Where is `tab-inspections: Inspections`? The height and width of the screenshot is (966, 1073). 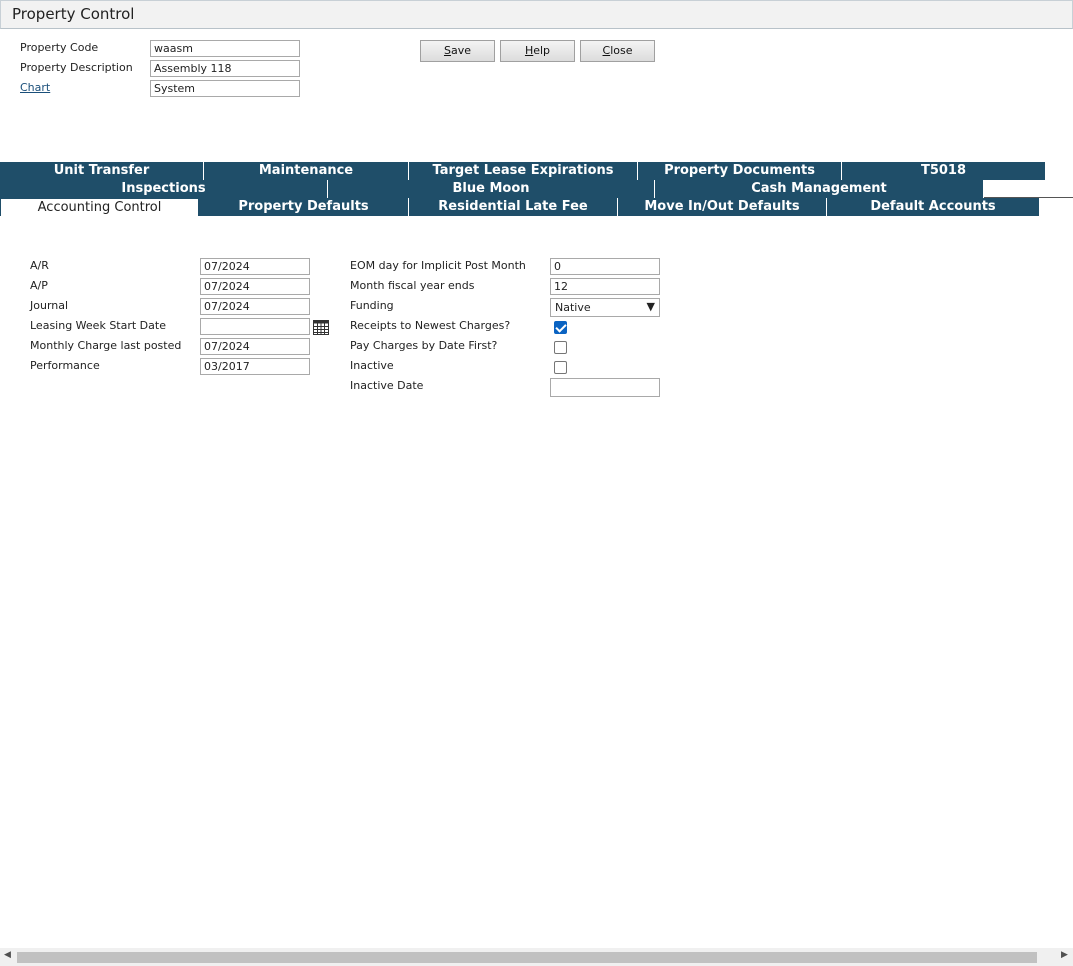 tab-inspections: Inspections is located at coordinates (164, 189).